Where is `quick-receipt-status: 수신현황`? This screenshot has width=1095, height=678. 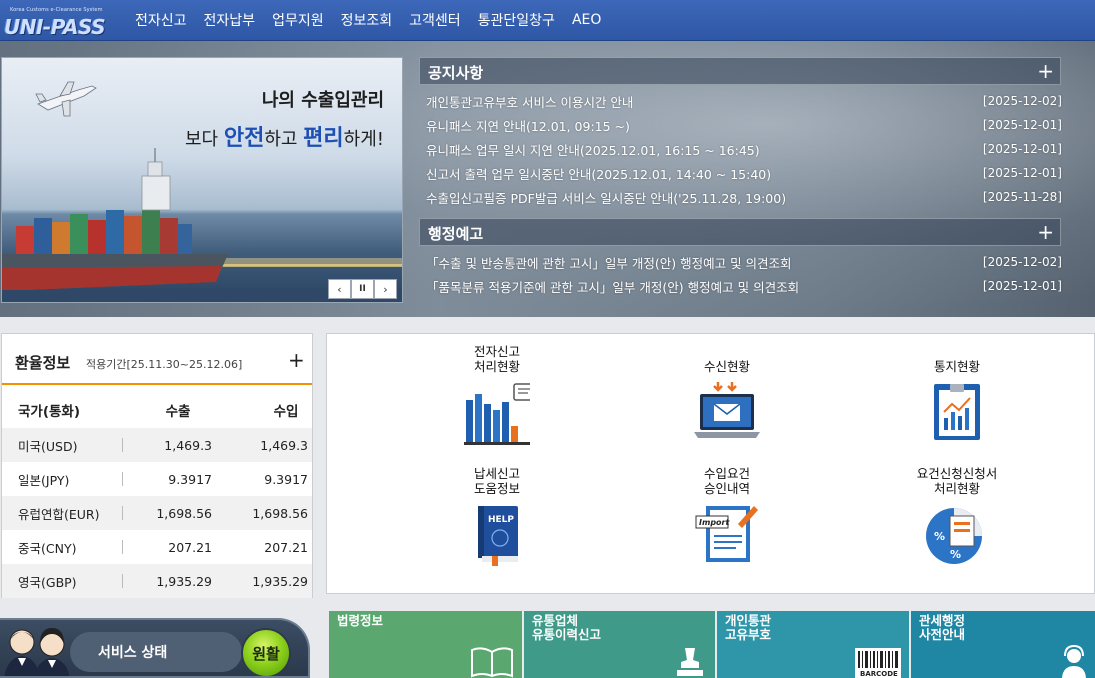
quick-receipt-status: 수신현황 is located at coordinates (727, 396).